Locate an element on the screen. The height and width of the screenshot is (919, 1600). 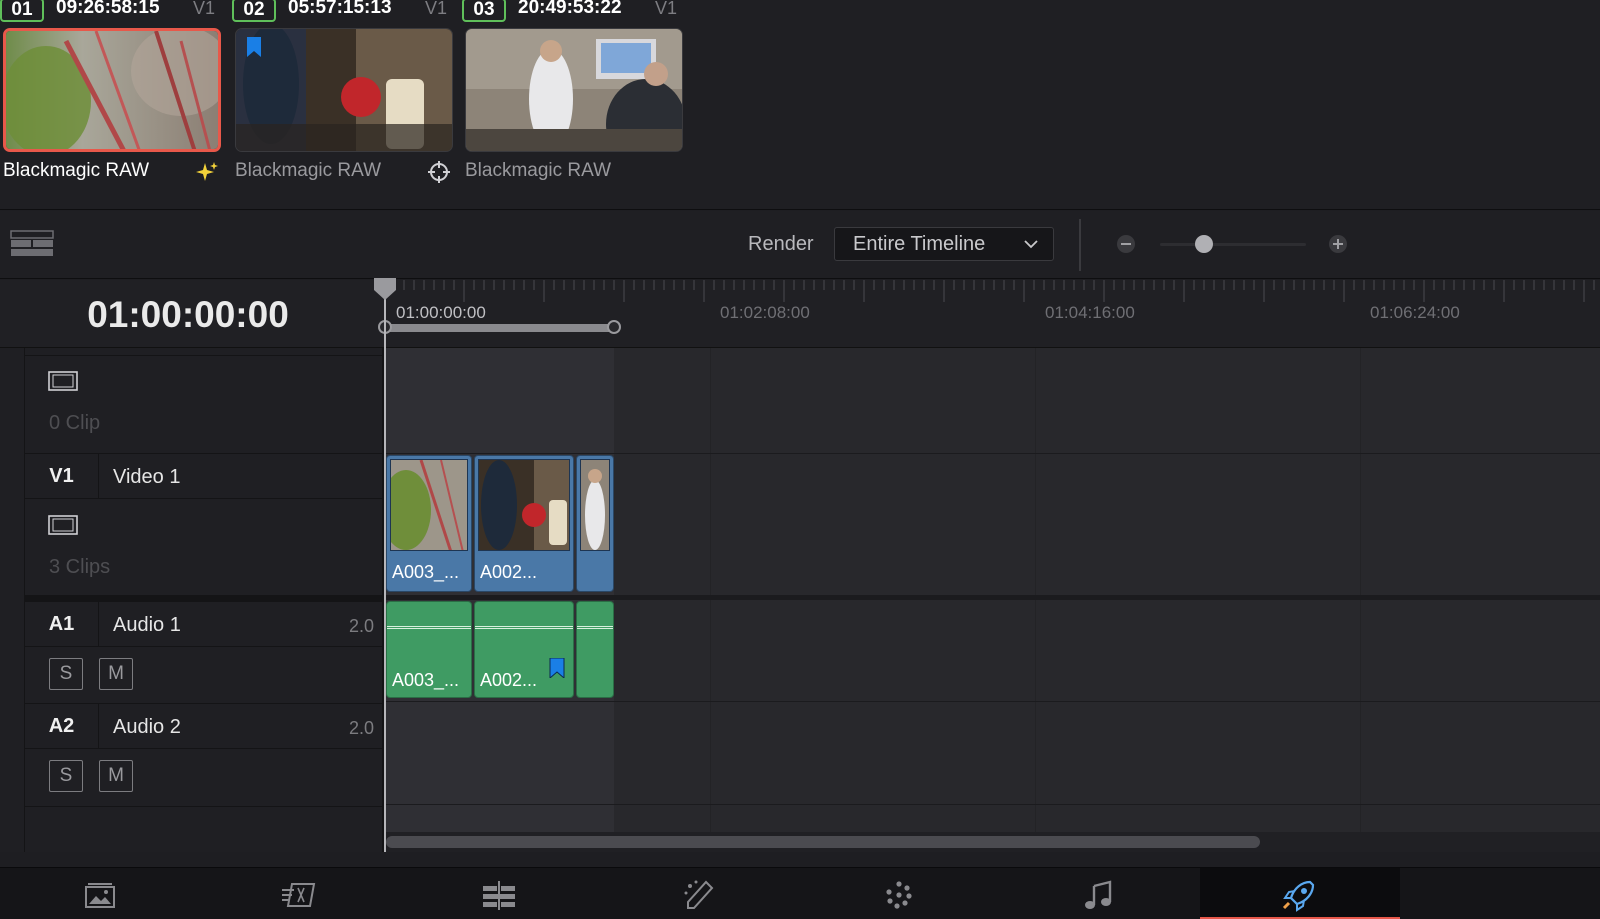
timeline-toolbar: Render Entire Timeline is located at coordinates (800, 245).